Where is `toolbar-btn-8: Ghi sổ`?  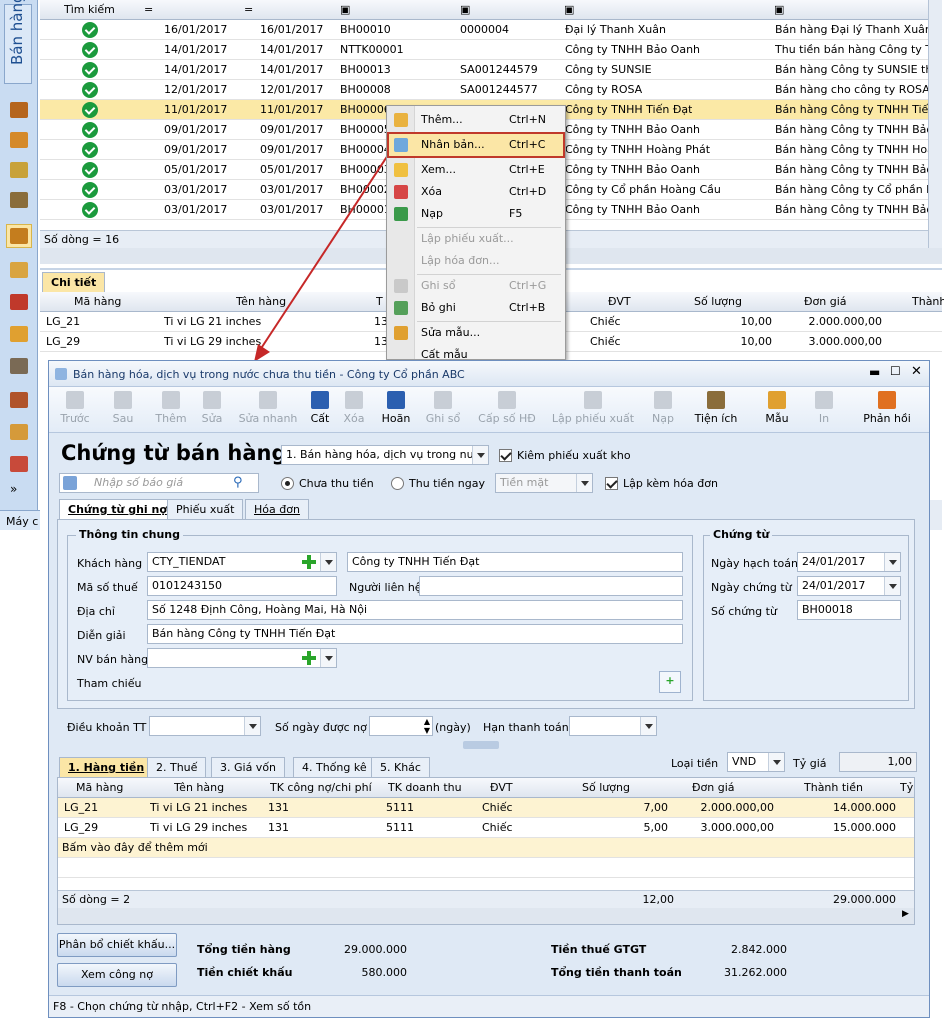
toolbar-btn-8: Ghi sổ is located at coordinates (443, 410).